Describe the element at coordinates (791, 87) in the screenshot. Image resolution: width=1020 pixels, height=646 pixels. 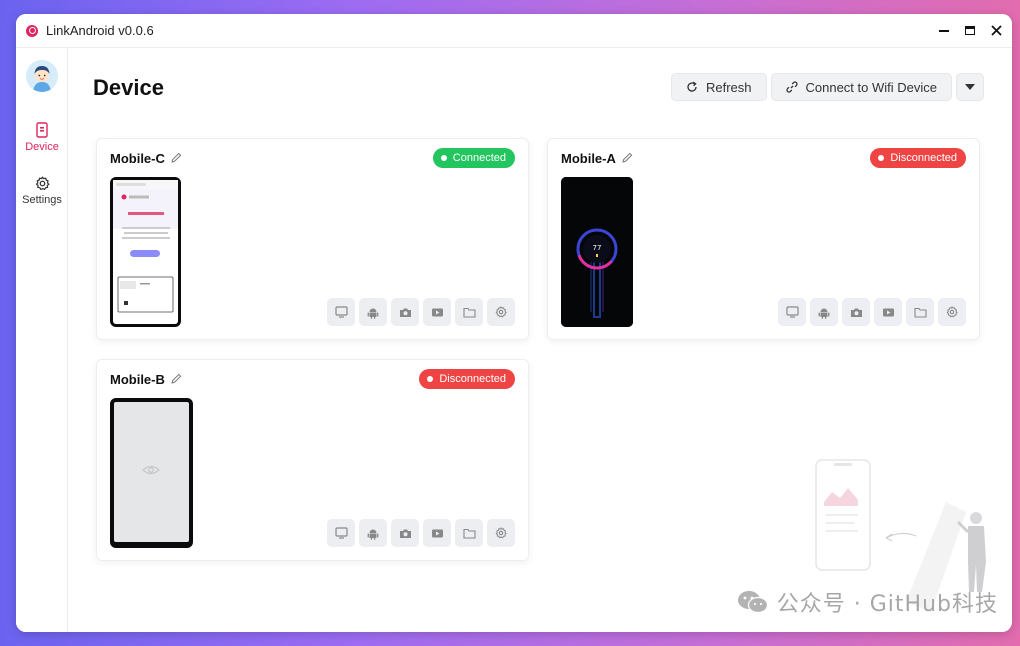
I see `link-icon` at that location.